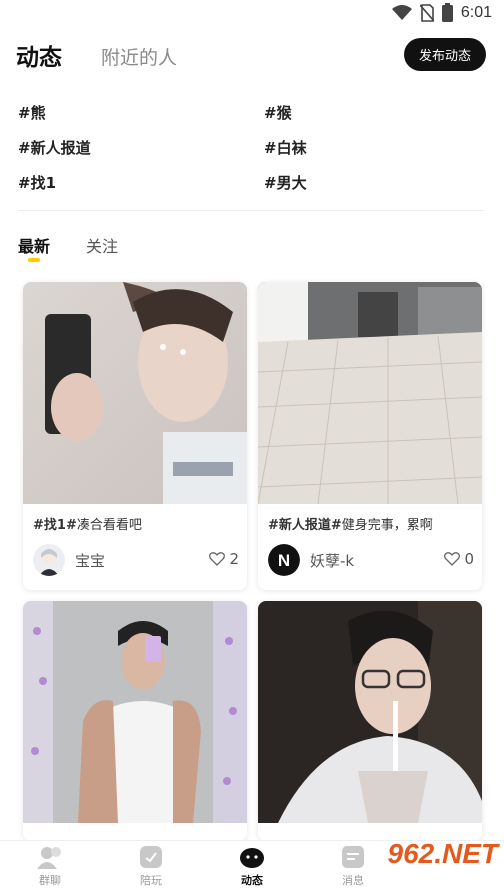  I want to click on nav-moments: 动态, so click(252, 866).